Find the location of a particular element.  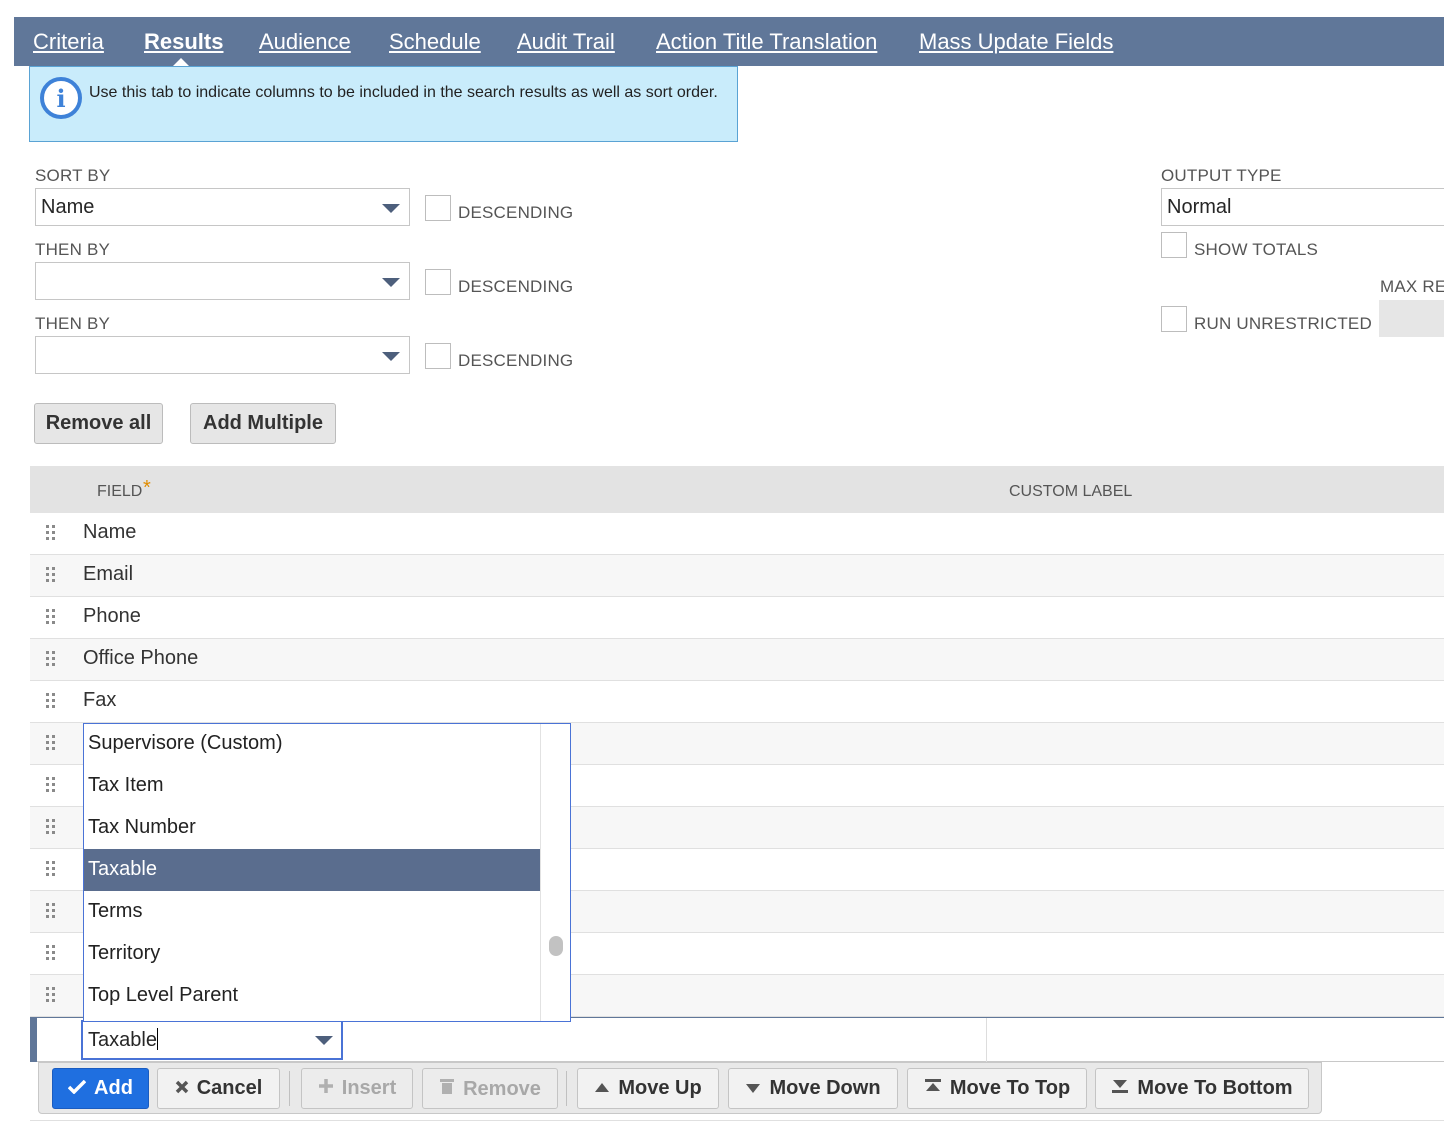

tab-criteria: Criteria is located at coordinates (68, 42).